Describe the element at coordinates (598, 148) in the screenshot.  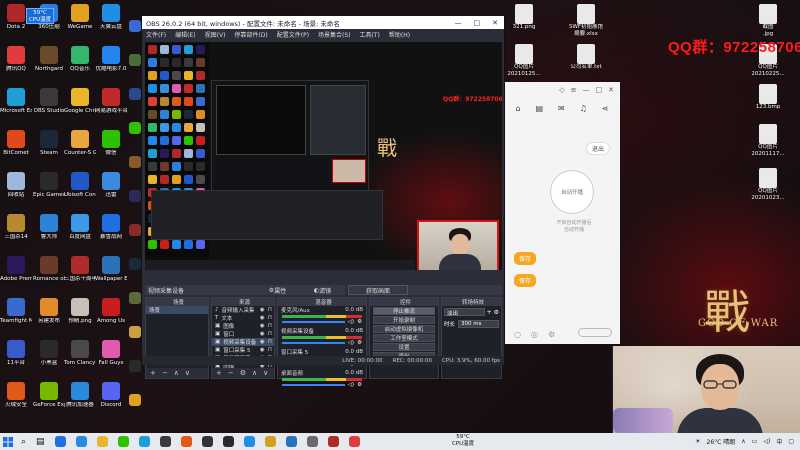
I see `exit-button: 退出` at that location.